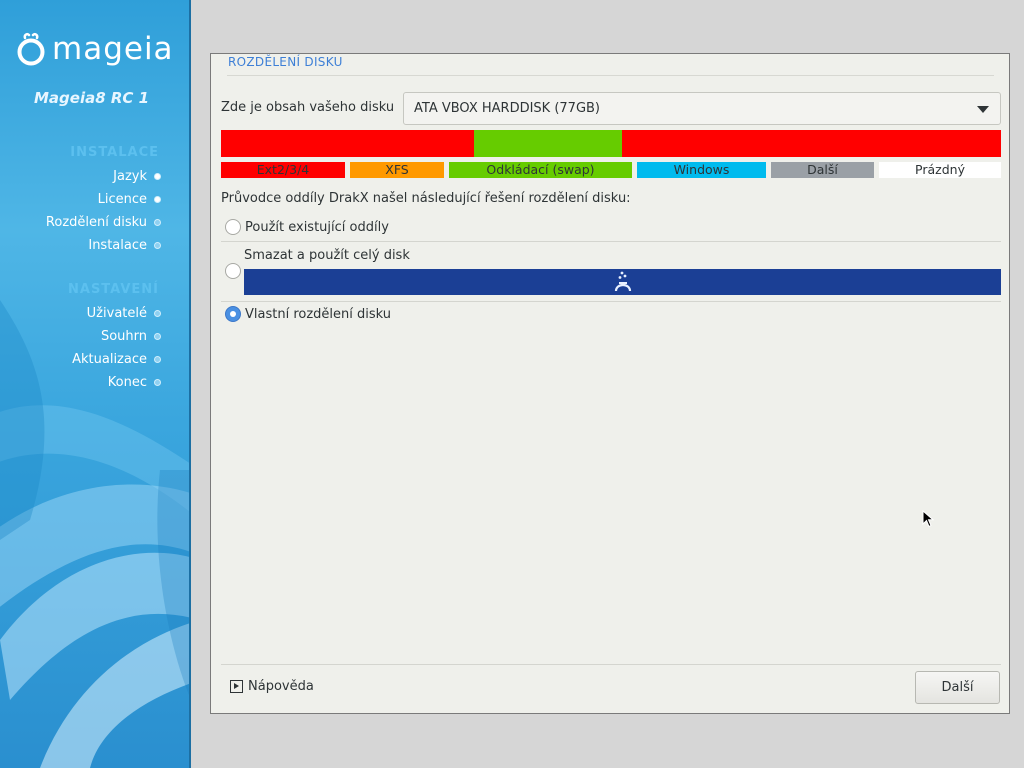  I want to click on help-expander: Nápověda, so click(272, 686).